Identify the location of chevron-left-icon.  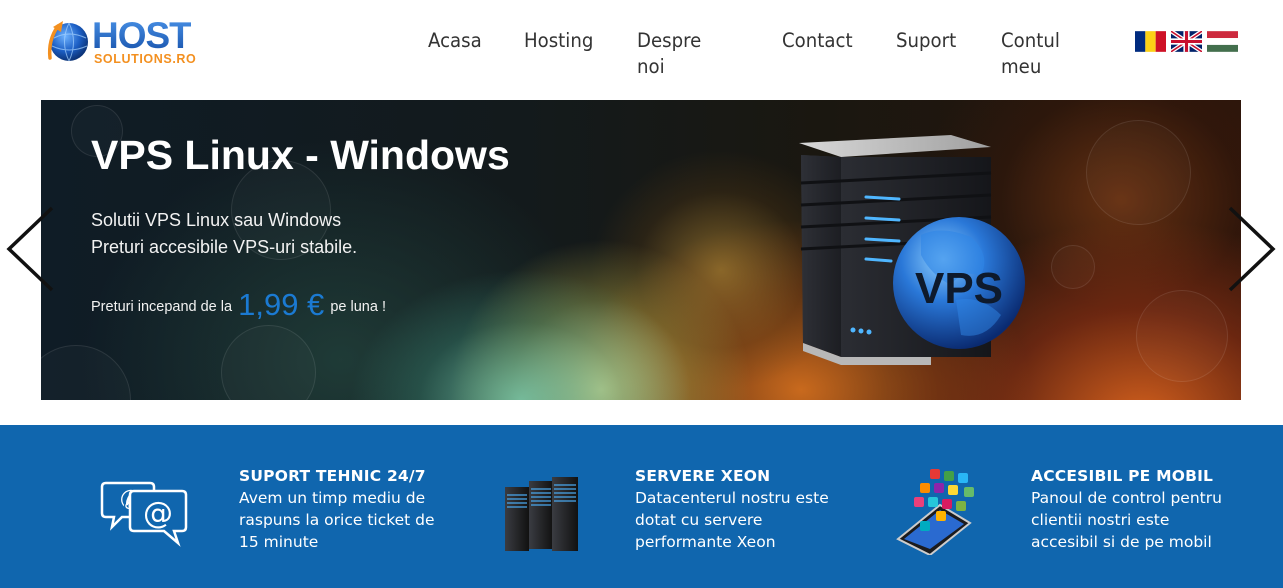
(29, 249).